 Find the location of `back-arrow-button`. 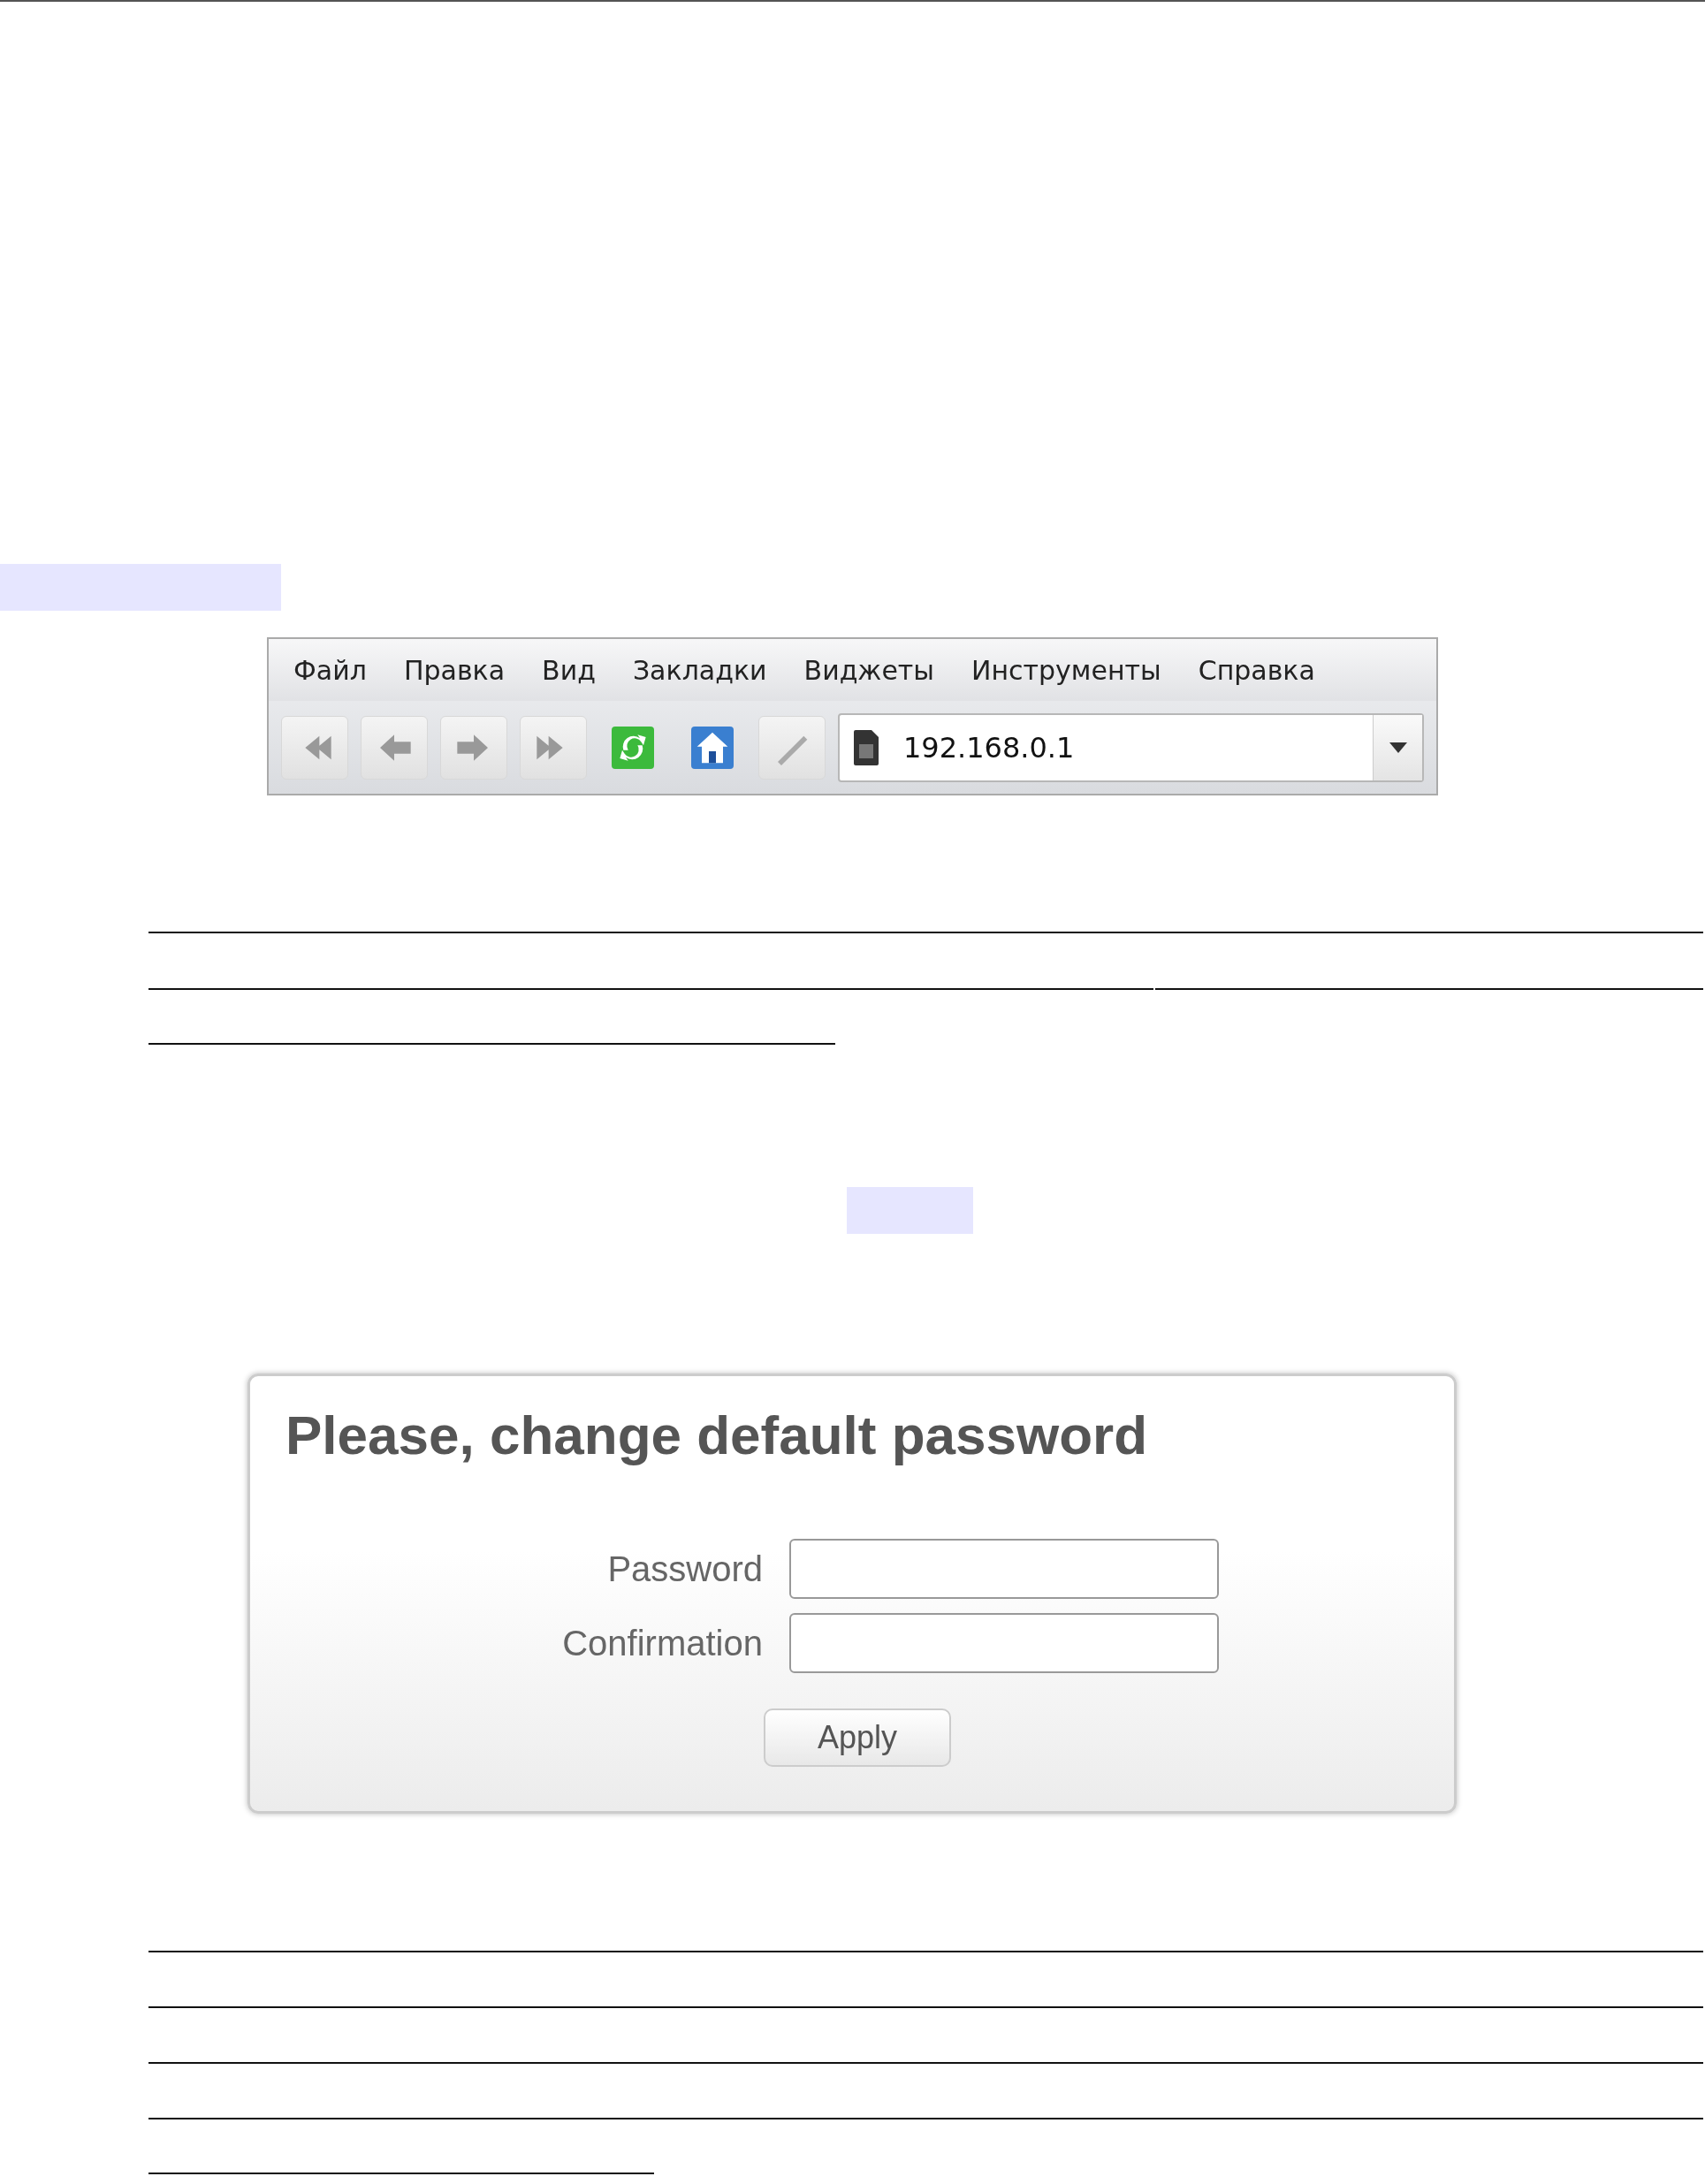

back-arrow-button is located at coordinates (394, 747).